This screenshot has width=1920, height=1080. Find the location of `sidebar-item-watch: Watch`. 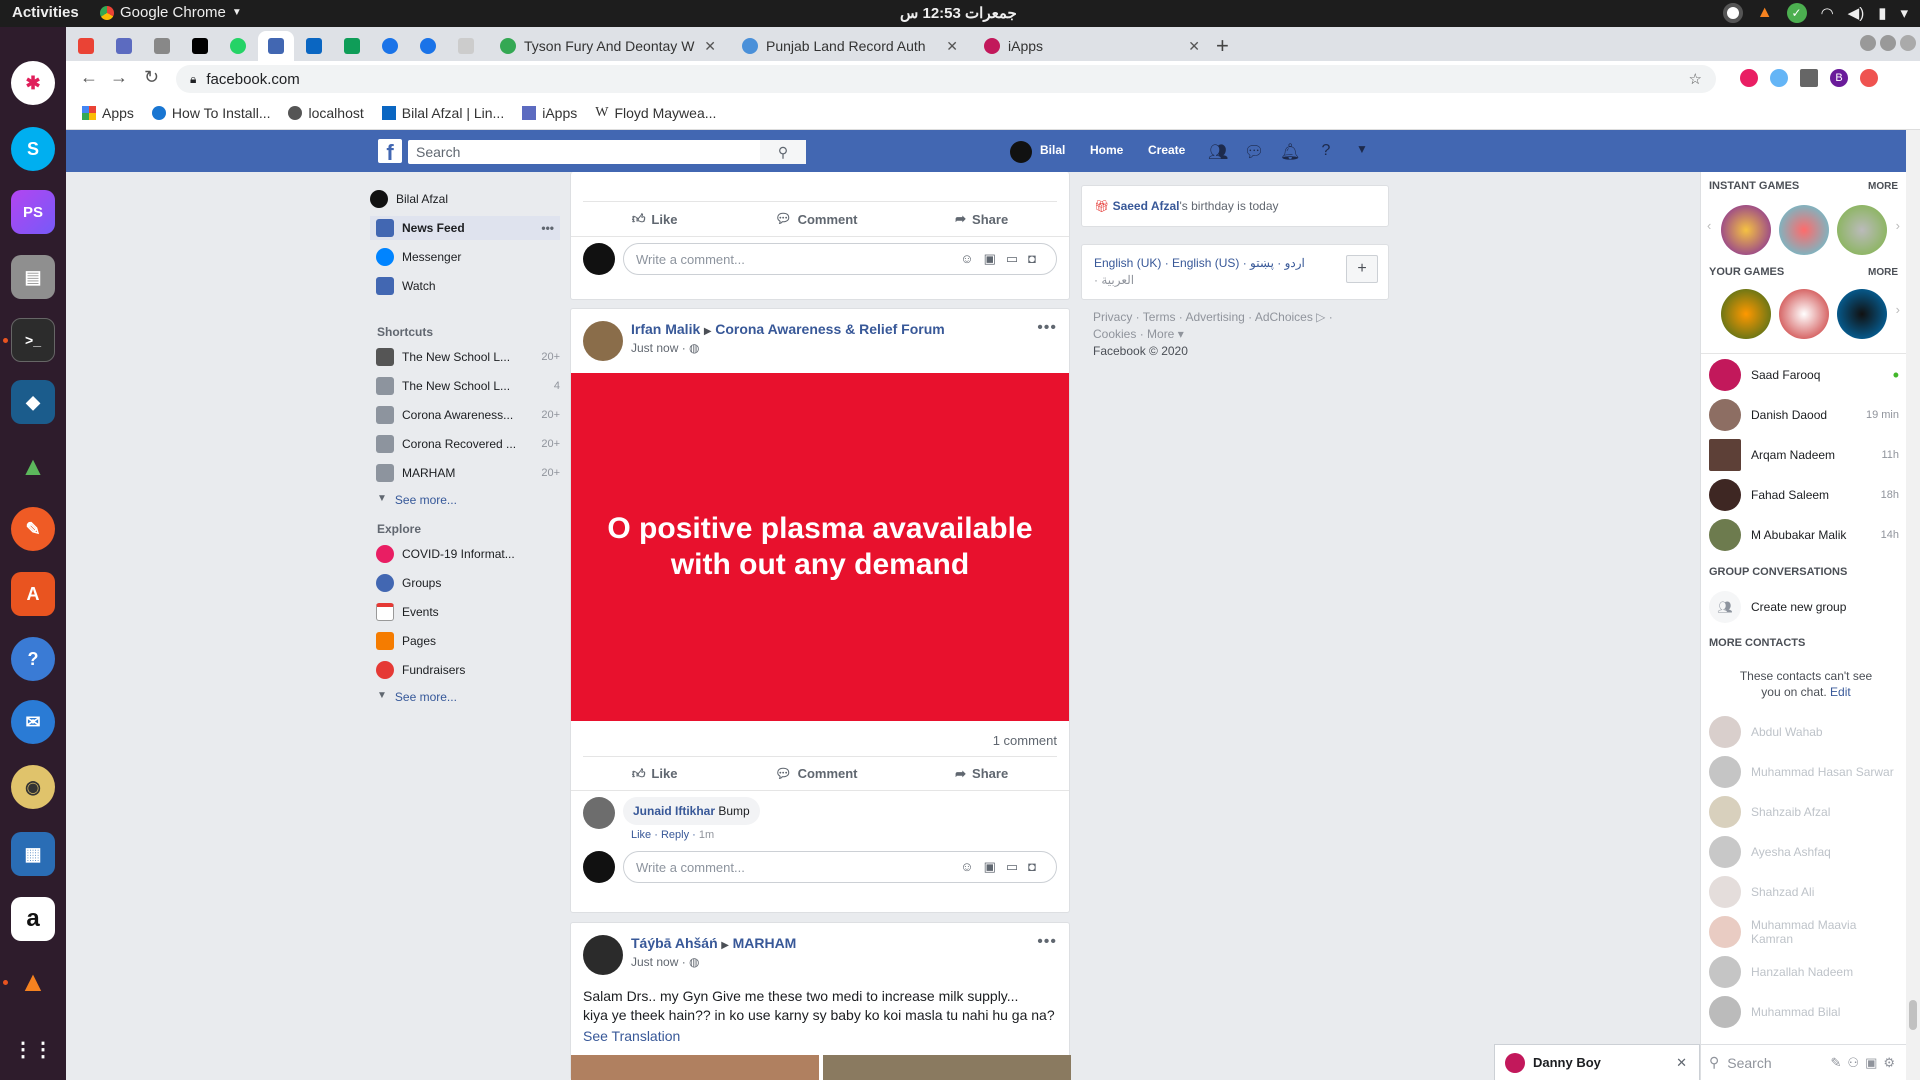

sidebar-item-watch: Watch is located at coordinates (465, 286).